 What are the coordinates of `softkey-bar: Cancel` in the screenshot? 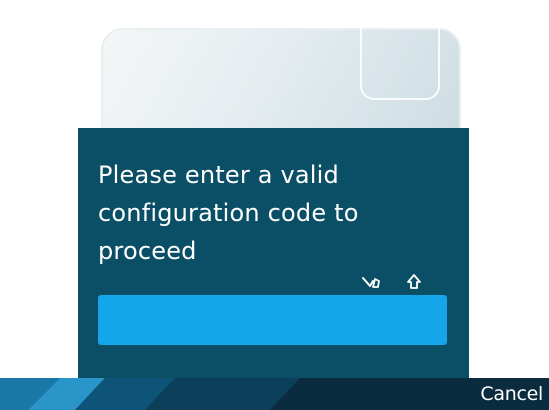 It's located at (274, 394).